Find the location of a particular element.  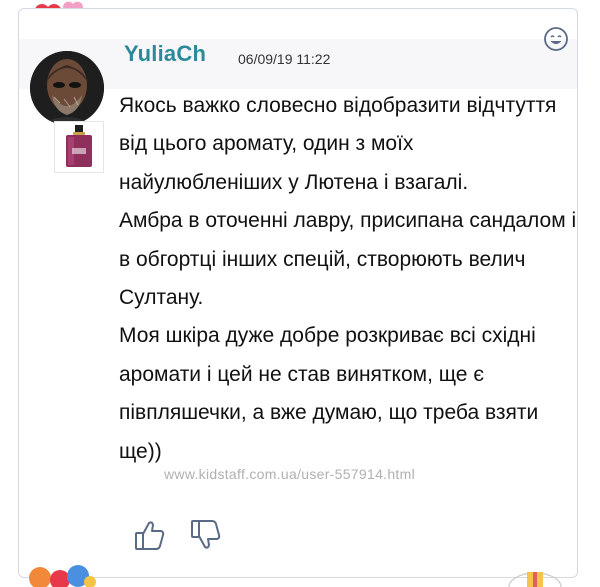

user-avatar is located at coordinates (67, 88).